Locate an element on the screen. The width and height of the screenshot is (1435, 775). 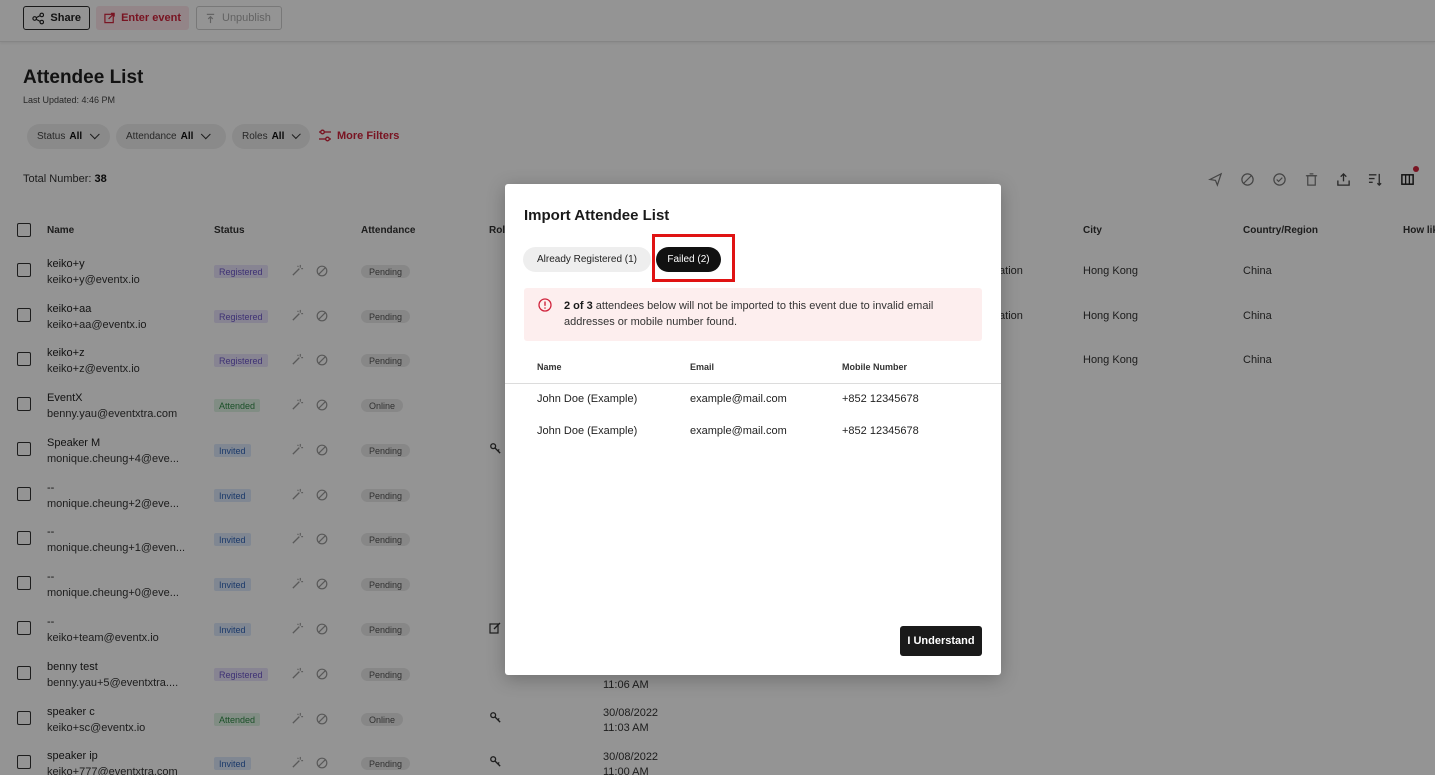
failed-table-header: Name Email Mobile Number is located at coordinates (753, 370).